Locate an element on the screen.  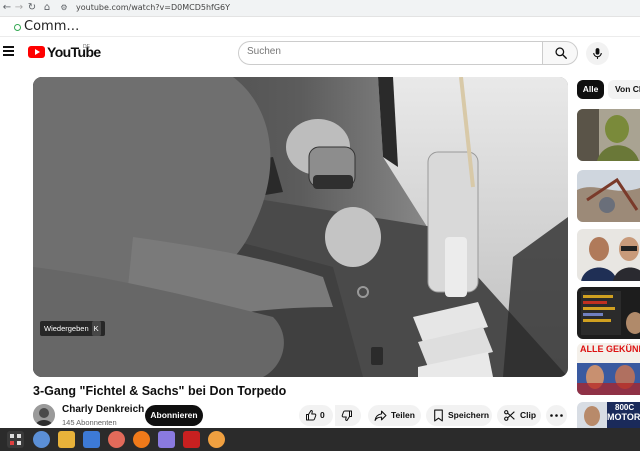
thumbnail-caption: MOTOR is located at coordinates (623, 417).